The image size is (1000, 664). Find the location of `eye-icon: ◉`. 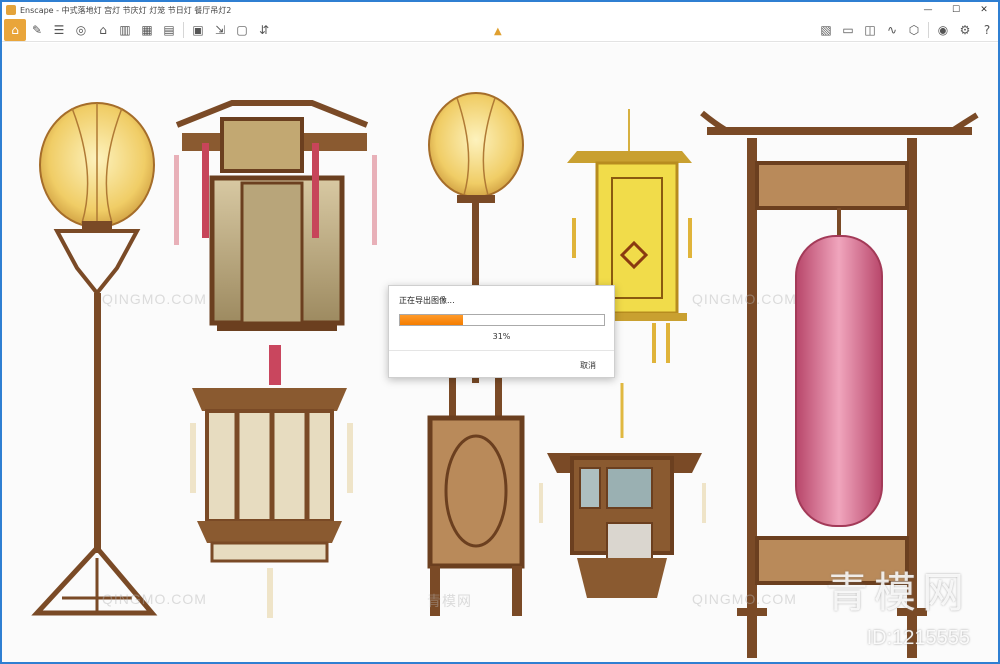

eye-icon: ◉ is located at coordinates (943, 30).